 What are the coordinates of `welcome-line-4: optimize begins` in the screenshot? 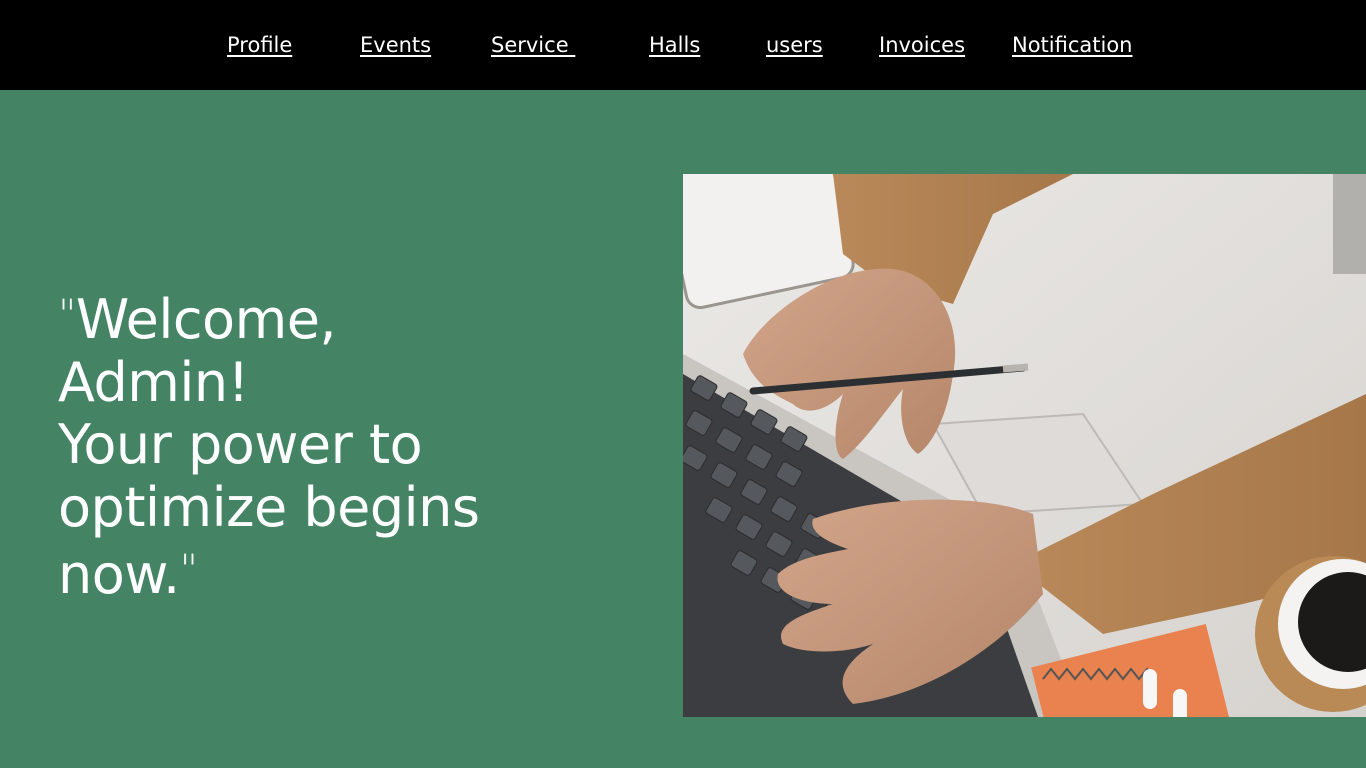 It's located at (269, 507).